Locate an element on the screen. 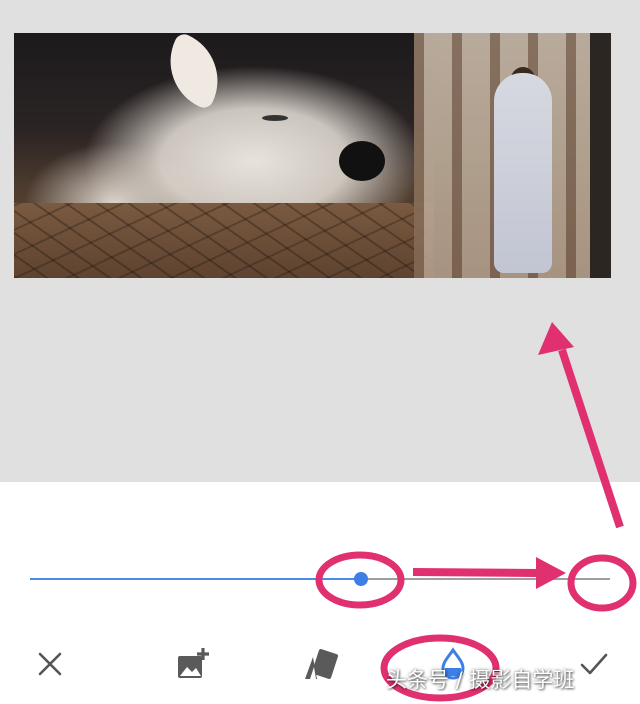  blend-mode-icon is located at coordinates (322, 664).